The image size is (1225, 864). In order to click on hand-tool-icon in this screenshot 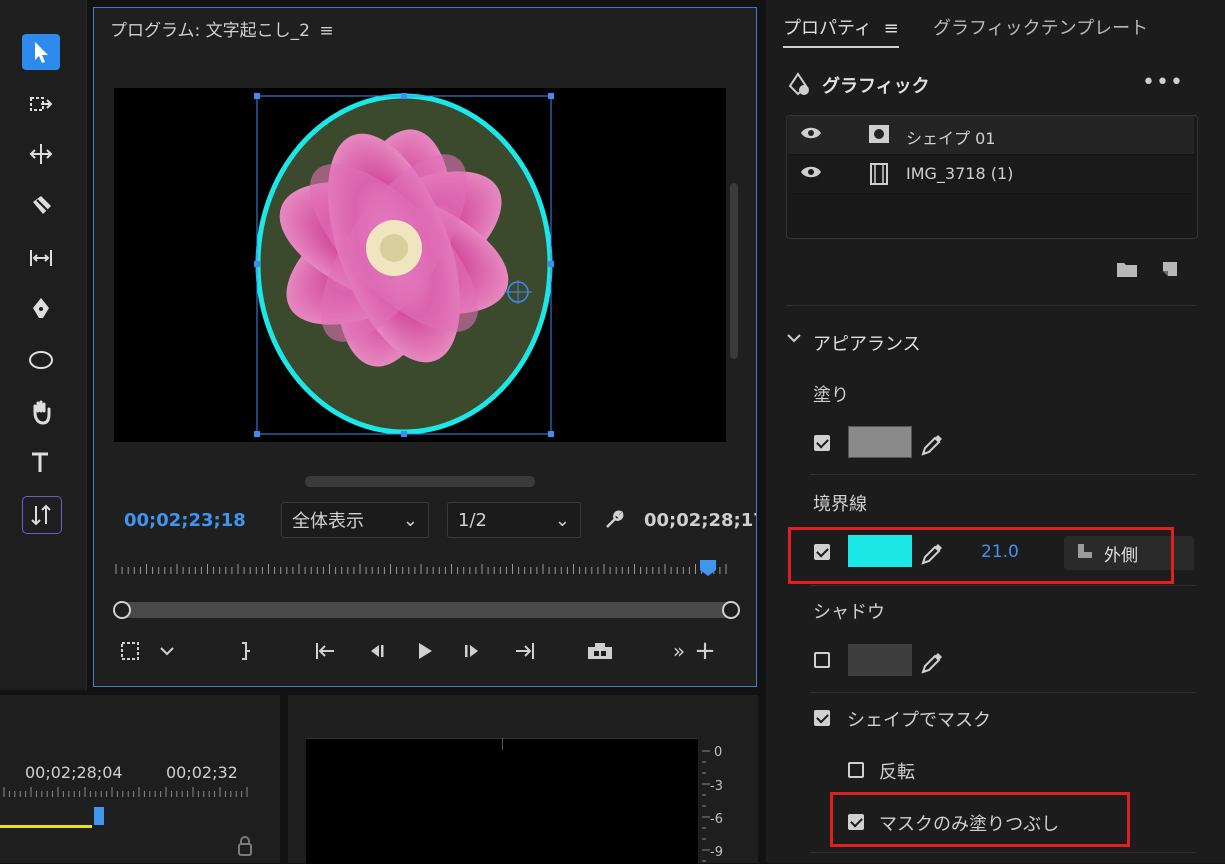, I will do `click(41, 412)`.